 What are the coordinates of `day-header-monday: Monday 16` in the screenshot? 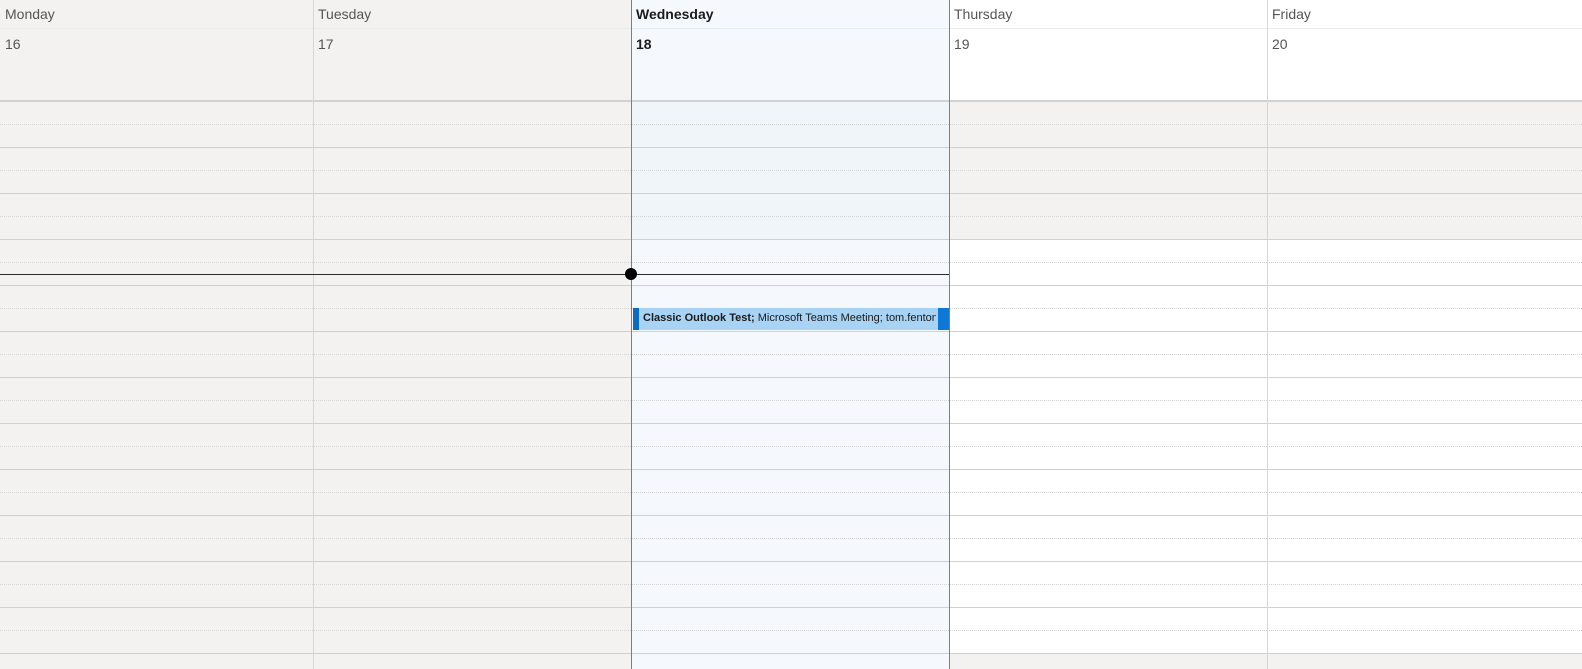 It's located at (156, 50).